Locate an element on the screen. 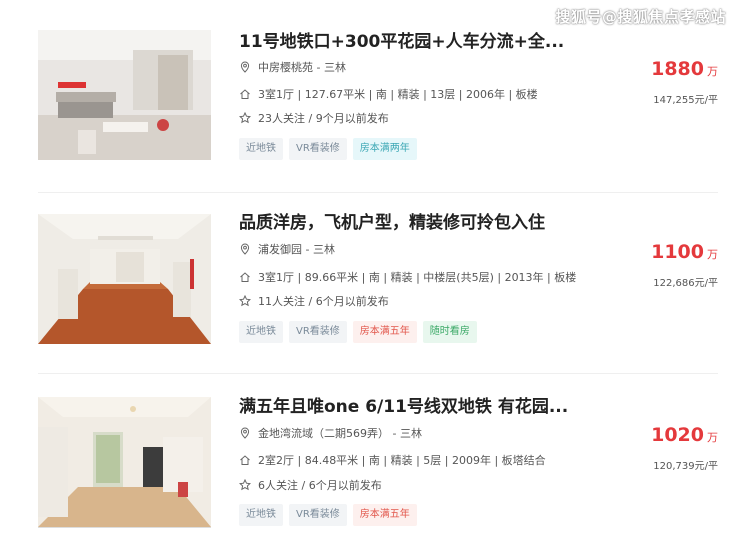 The height and width of the screenshot is (546, 740). tag-list: 近地铁 VR看装修 房本满两年 is located at coordinates (328, 149).